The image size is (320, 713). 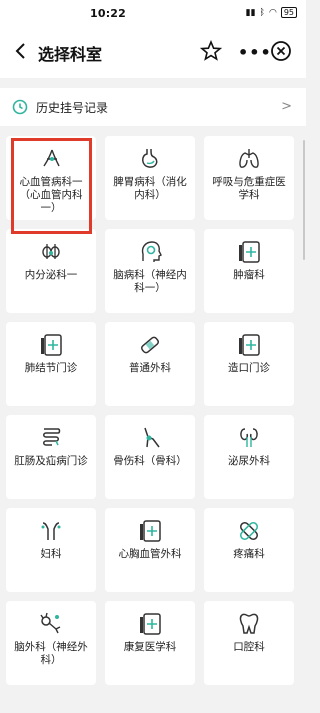 What do you see at coordinates (249, 623) in the screenshot?
I see `tooth-icon` at bounding box center [249, 623].